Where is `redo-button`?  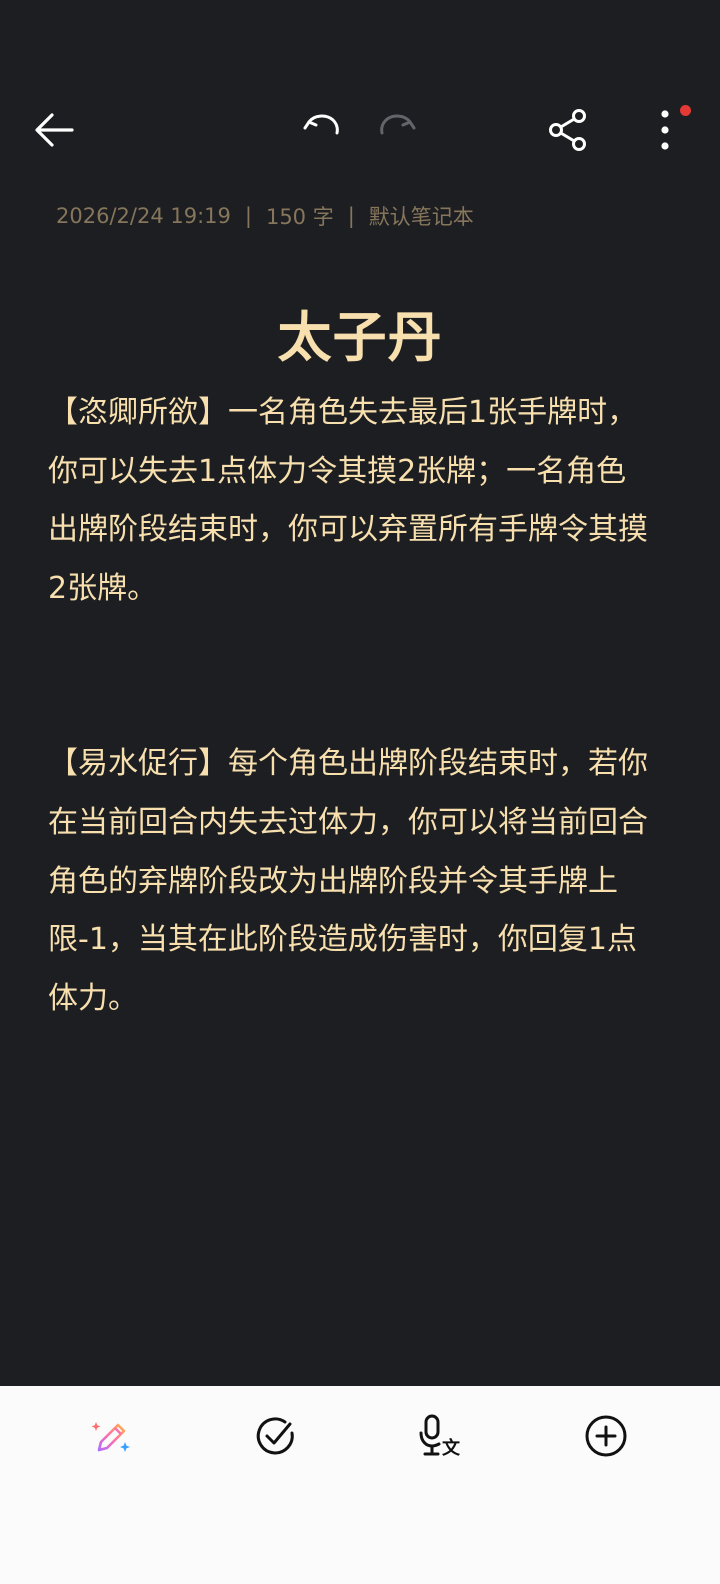
redo-button is located at coordinates (397, 128).